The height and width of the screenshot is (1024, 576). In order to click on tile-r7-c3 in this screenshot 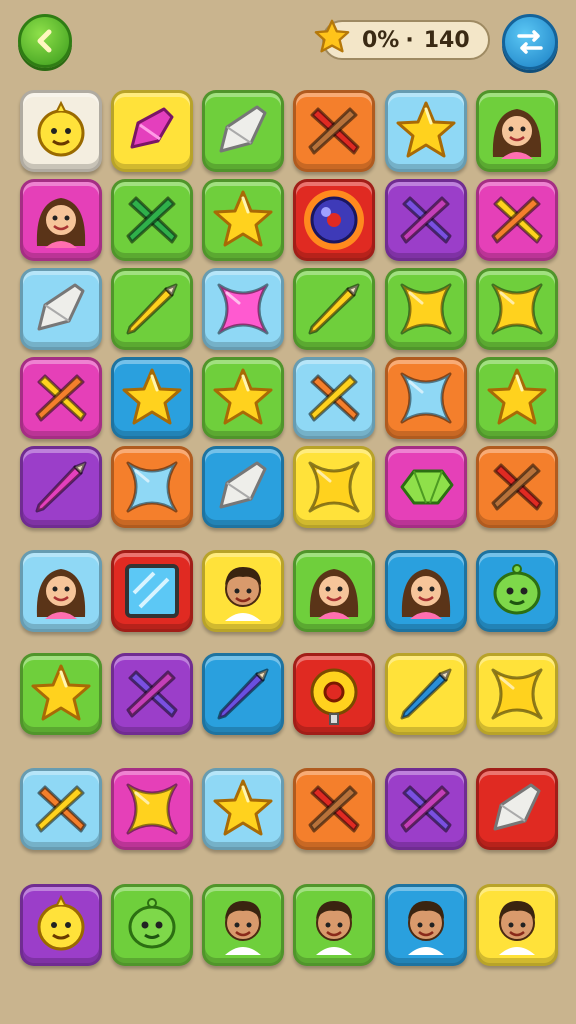, I will do `click(243, 694)`.